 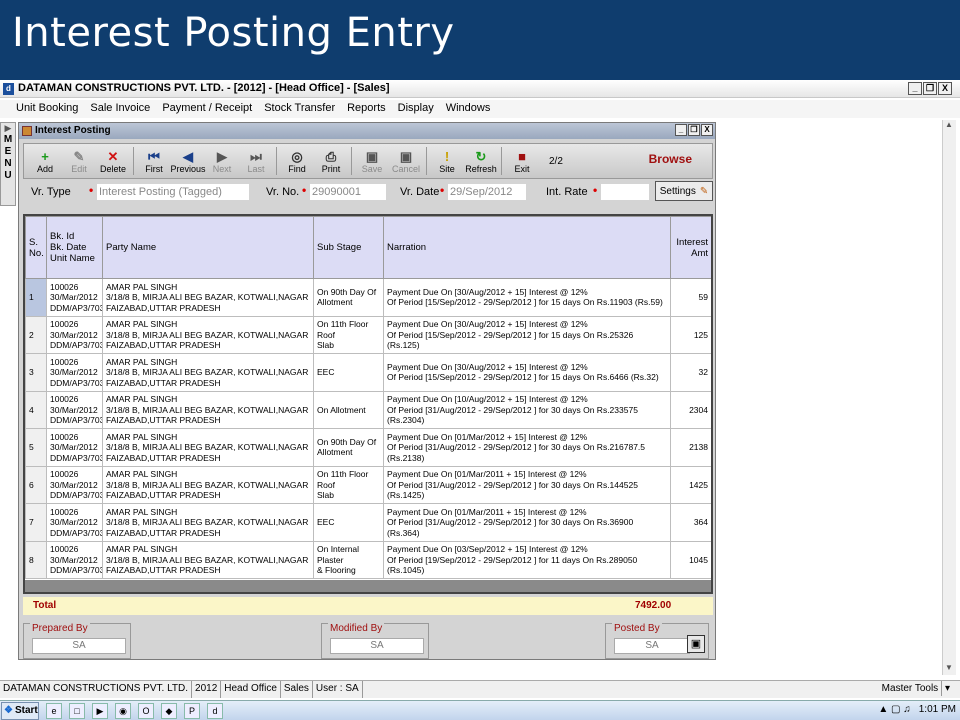 What do you see at coordinates (173, 192) in the screenshot?
I see `vr-type-field` at bounding box center [173, 192].